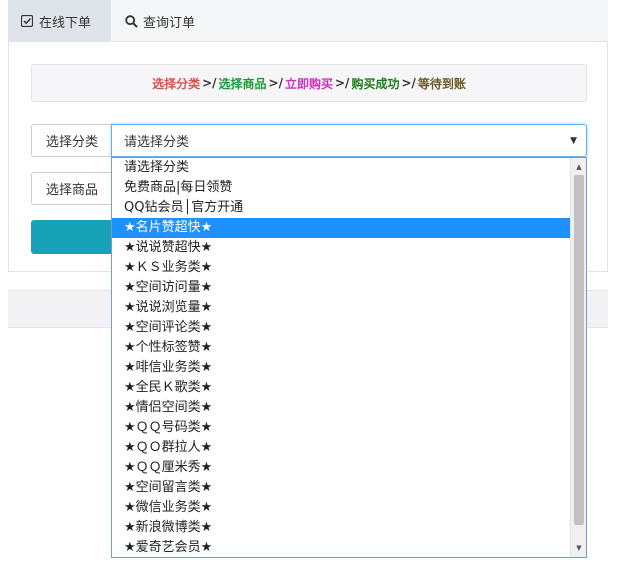  Describe the element at coordinates (341, 368) in the screenshot. I see `dropdown-option: ★啡信业务类★` at that location.